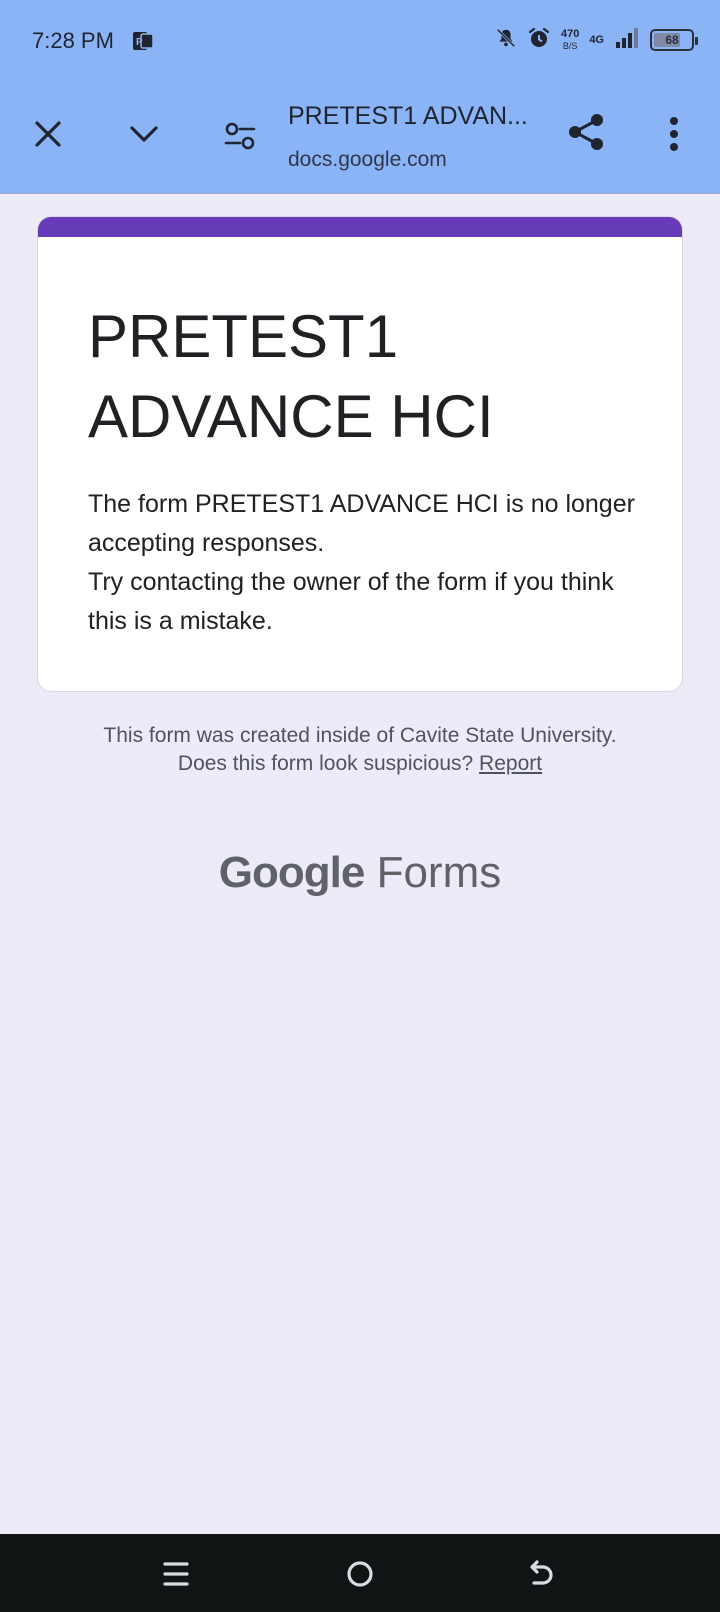 The height and width of the screenshot is (1612, 720). I want to click on card-accent-bar, so click(360, 227).